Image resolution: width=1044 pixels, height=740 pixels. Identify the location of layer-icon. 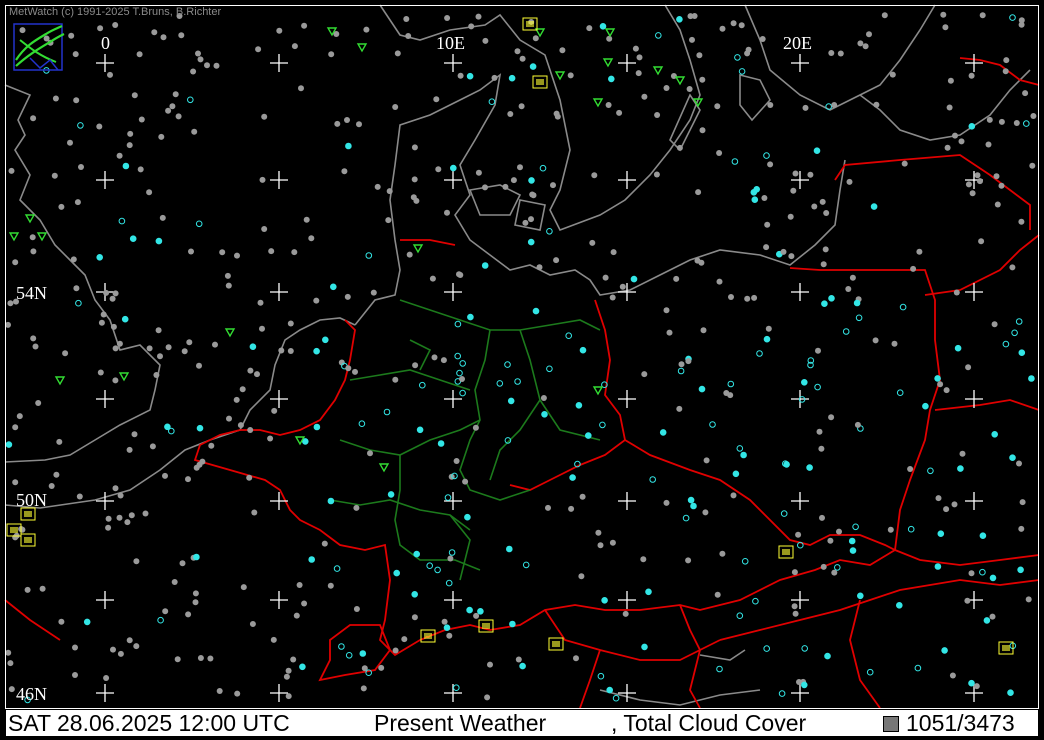
(891, 724).